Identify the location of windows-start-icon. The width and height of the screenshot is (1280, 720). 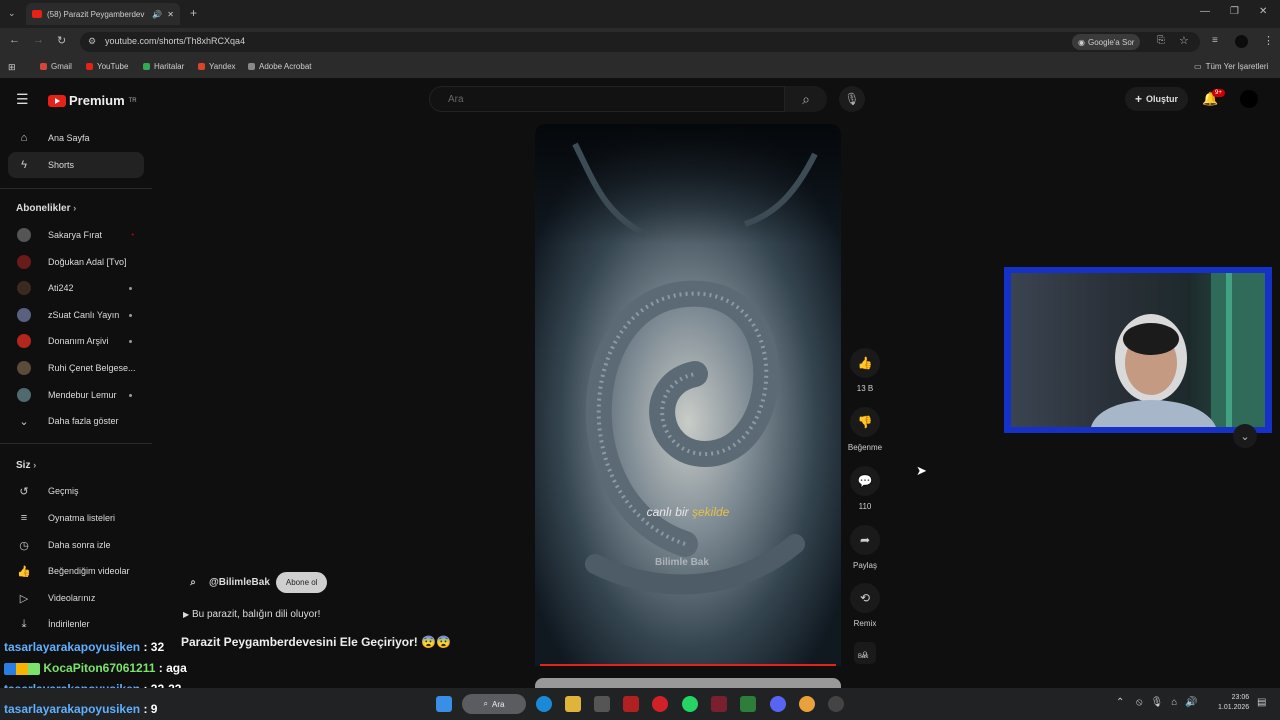
(444, 704).